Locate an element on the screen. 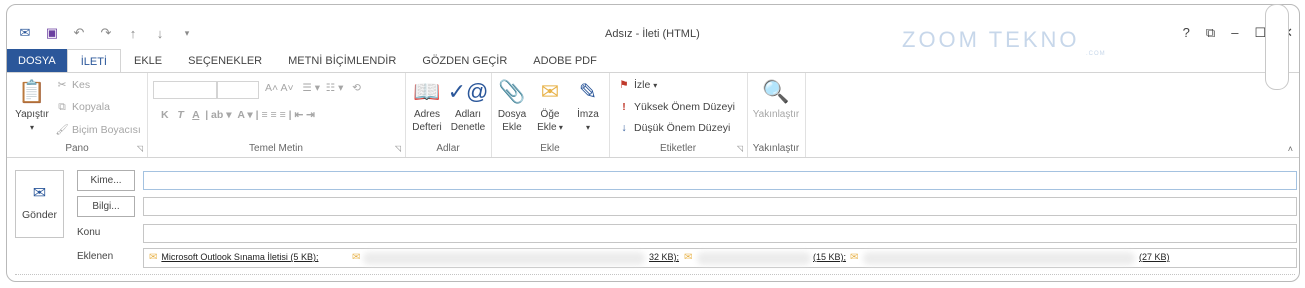 This screenshot has width=1305, height=288. font-size-box is located at coordinates (238, 90).